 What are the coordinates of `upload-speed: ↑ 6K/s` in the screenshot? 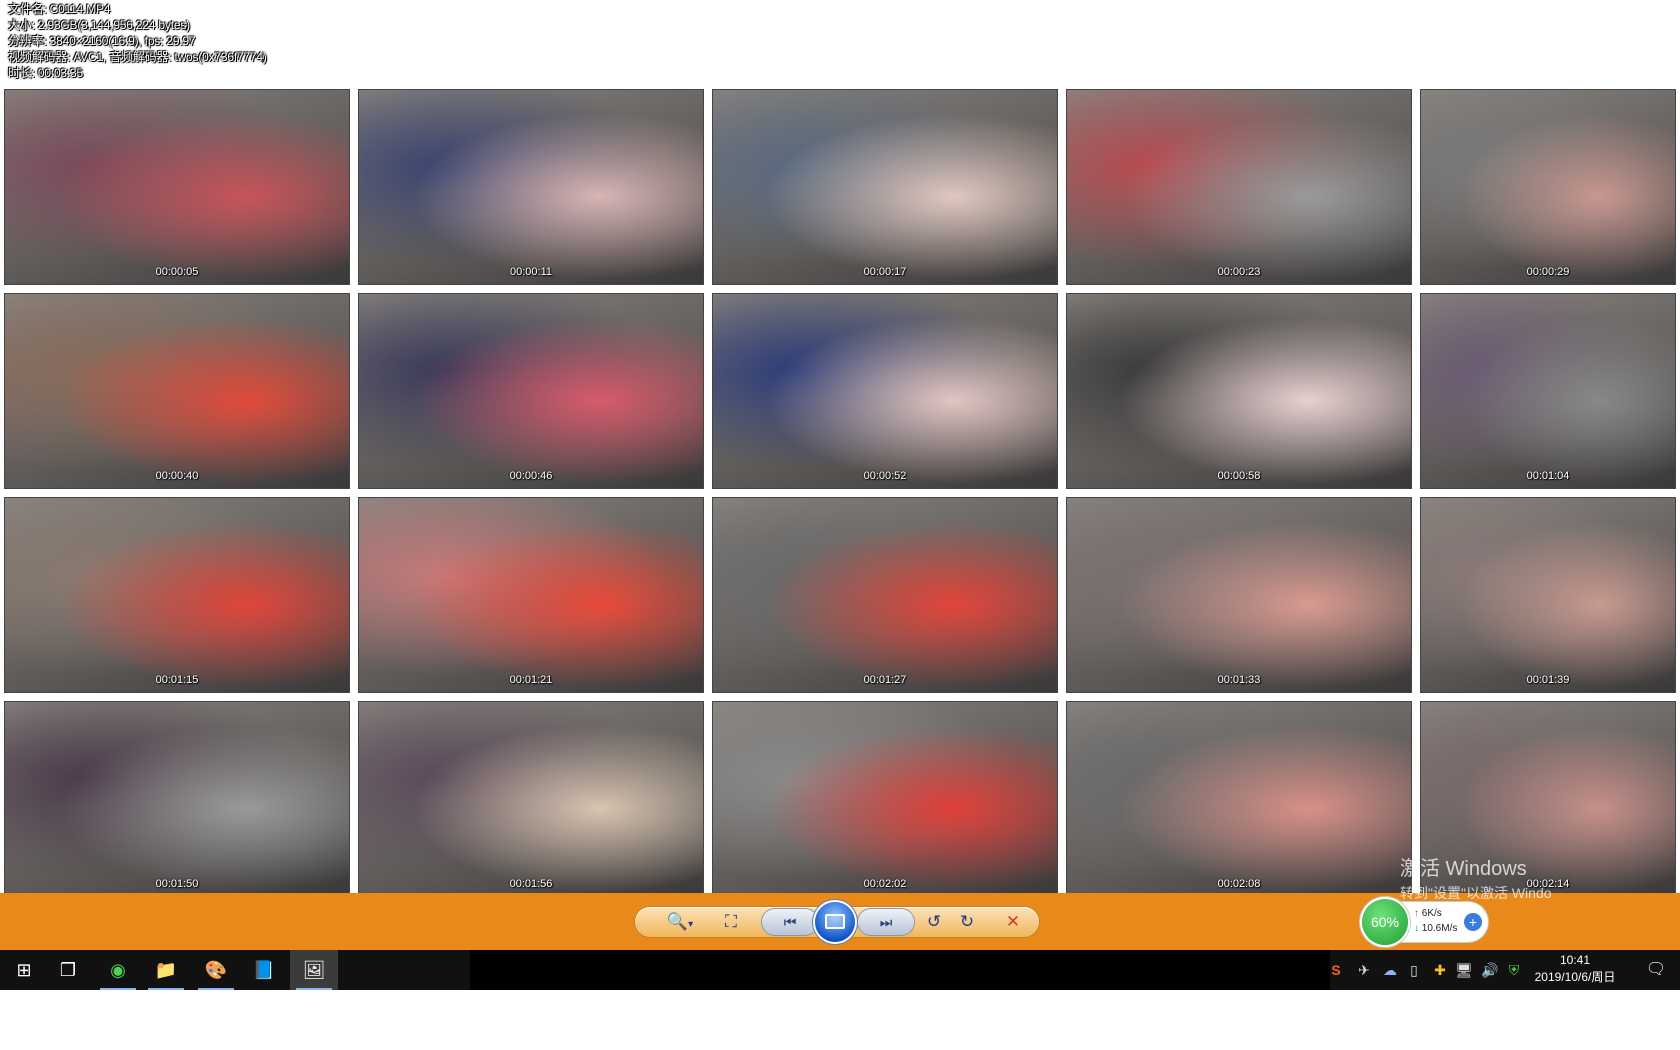 It's located at (1428, 913).